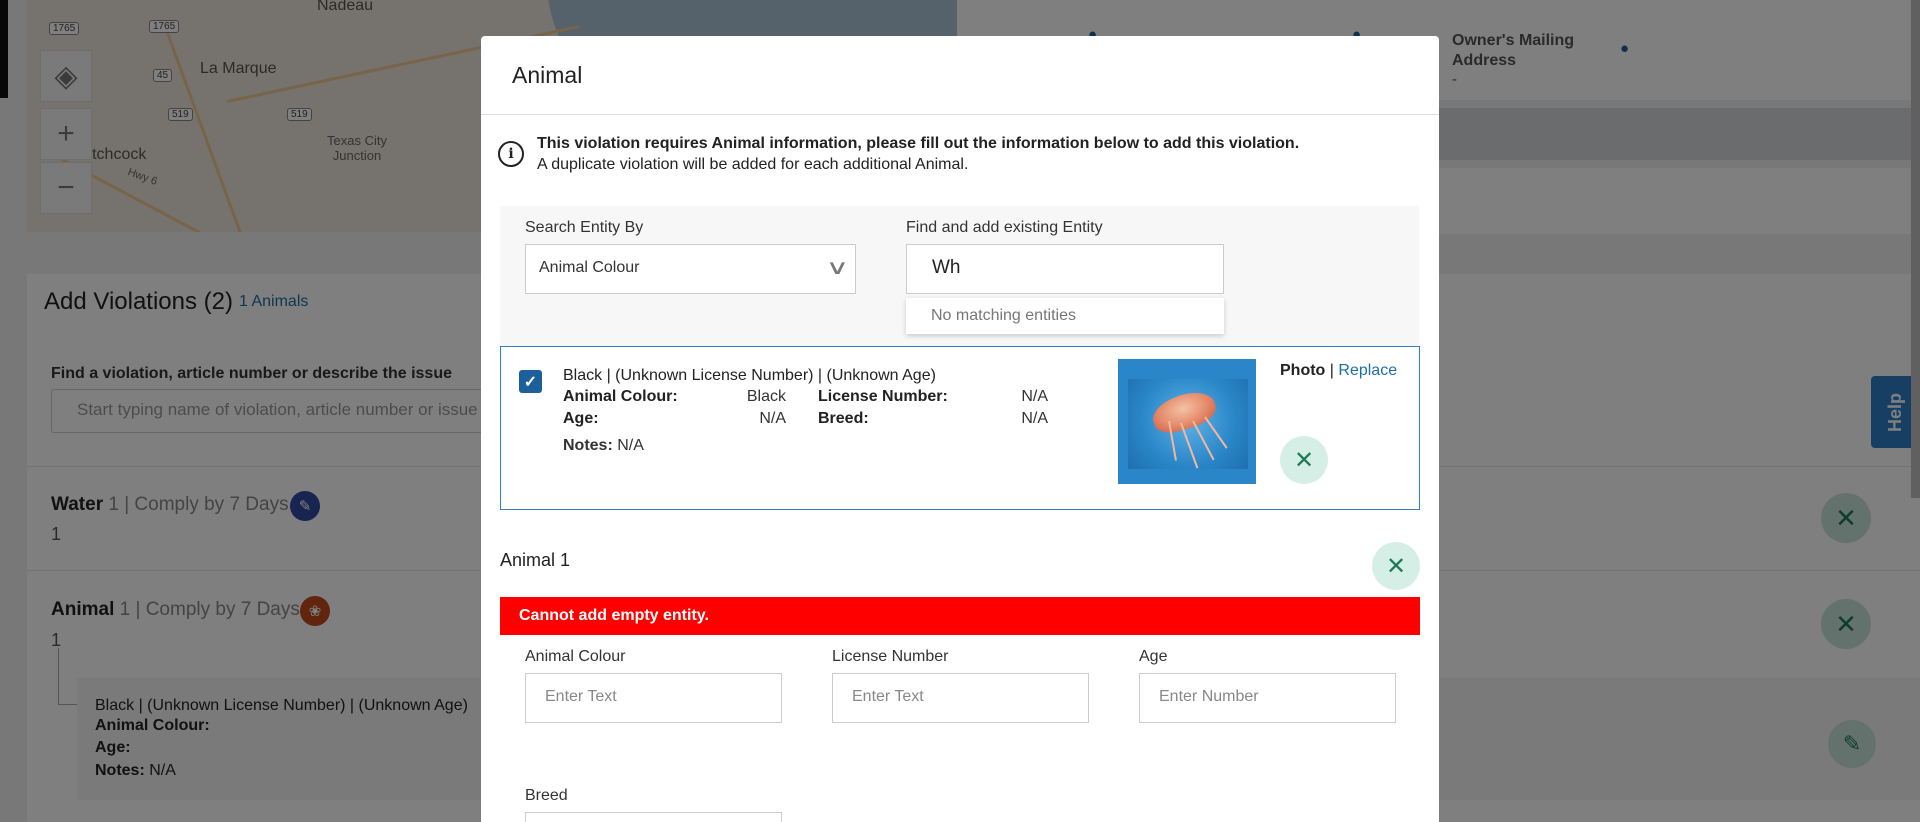 Image resolution: width=1920 pixels, height=822 pixels. I want to click on remove-entity-button: ✕, so click(1304, 460).